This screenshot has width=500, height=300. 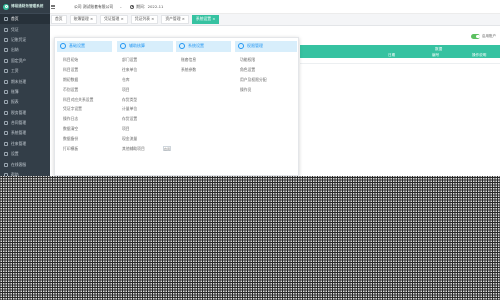 What do you see at coordinates (149, 7) in the screenshot?
I see `period-selector: 期间：2022-11` at bounding box center [149, 7].